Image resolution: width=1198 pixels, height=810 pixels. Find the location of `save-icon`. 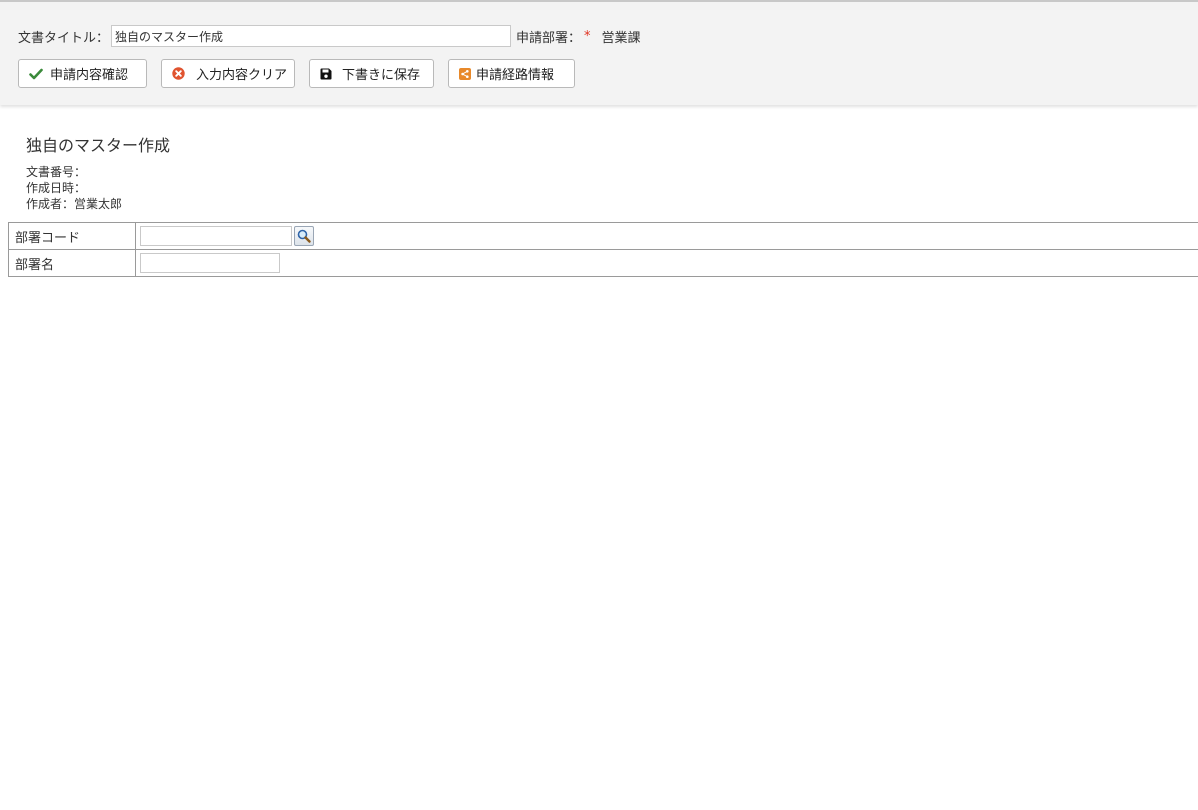

save-icon is located at coordinates (326, 74).